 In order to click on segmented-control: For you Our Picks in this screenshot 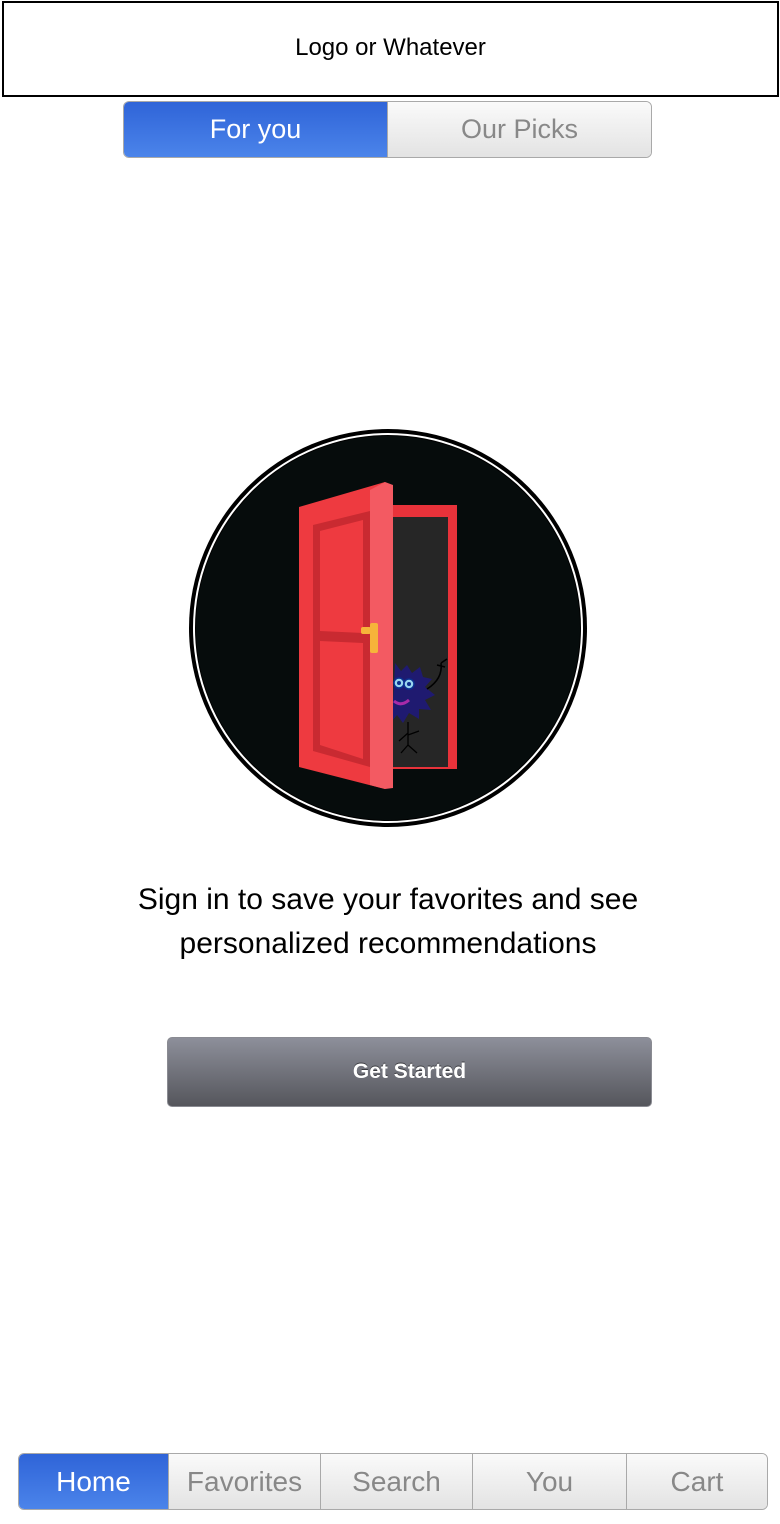, I will do `click(387, 129)`.